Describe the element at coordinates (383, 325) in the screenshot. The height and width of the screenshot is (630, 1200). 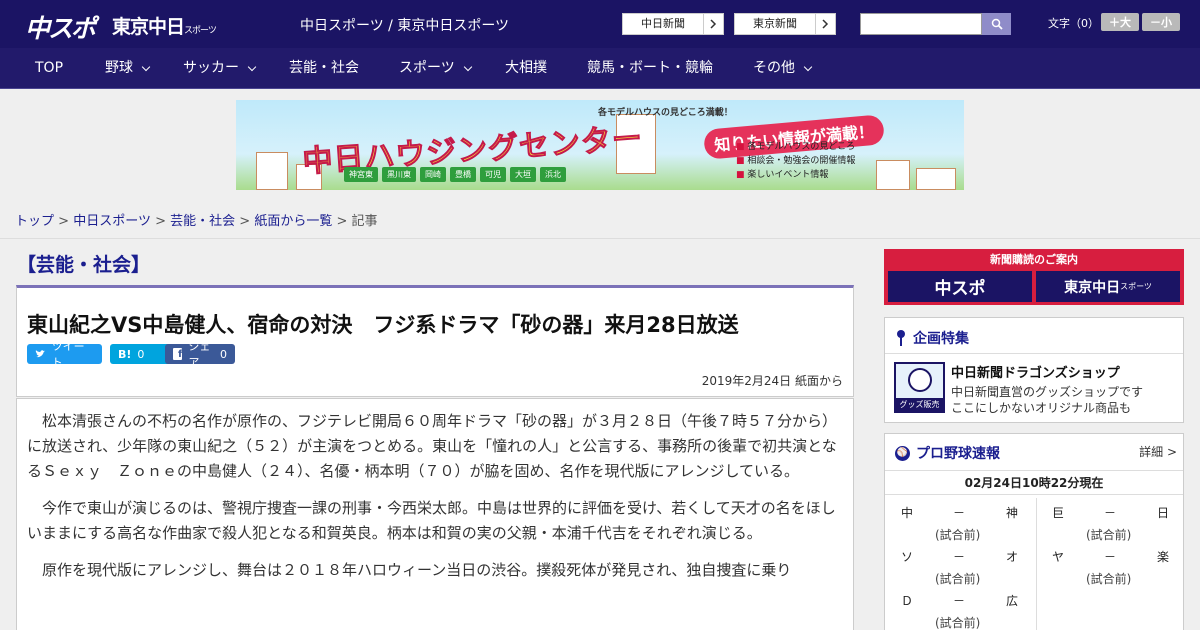
I see `article-headline: 東山紀之VS中島健人、宿命の対決 フジ系ドラマ「砂の器」来月28日放送` at that location.